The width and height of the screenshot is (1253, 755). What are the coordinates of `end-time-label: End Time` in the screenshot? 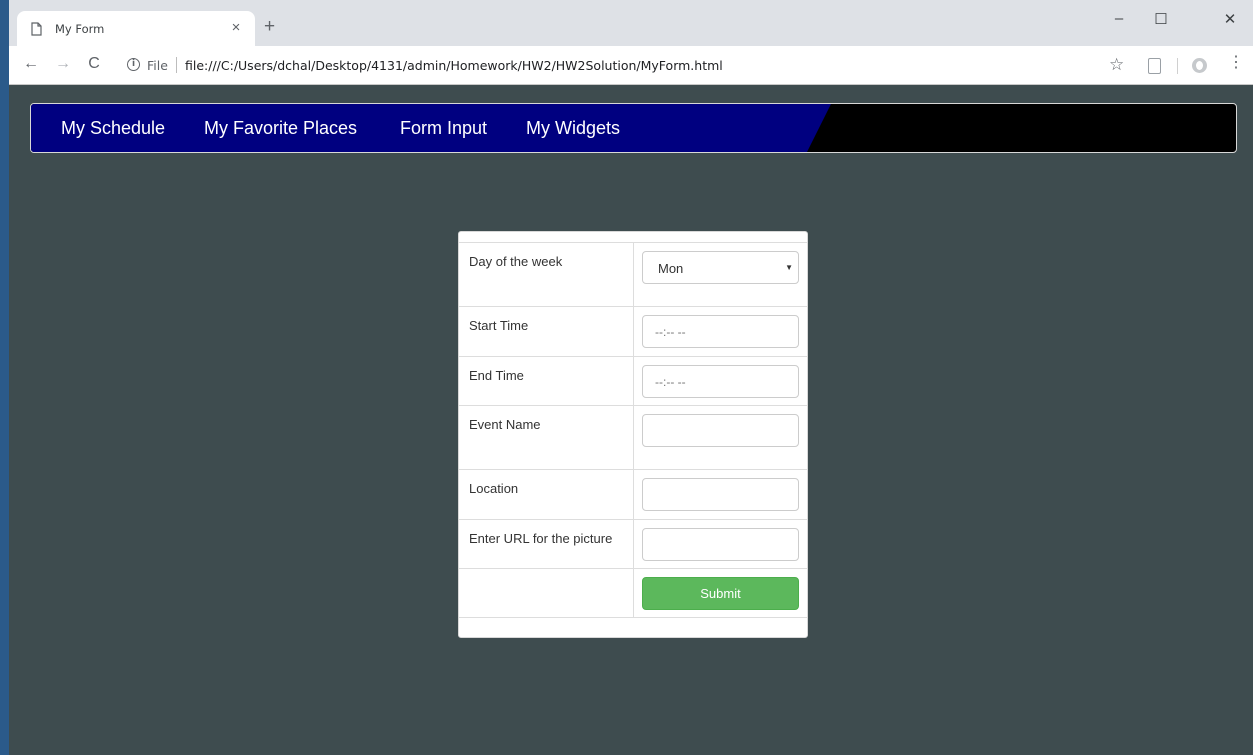 It's located at (496, 375).